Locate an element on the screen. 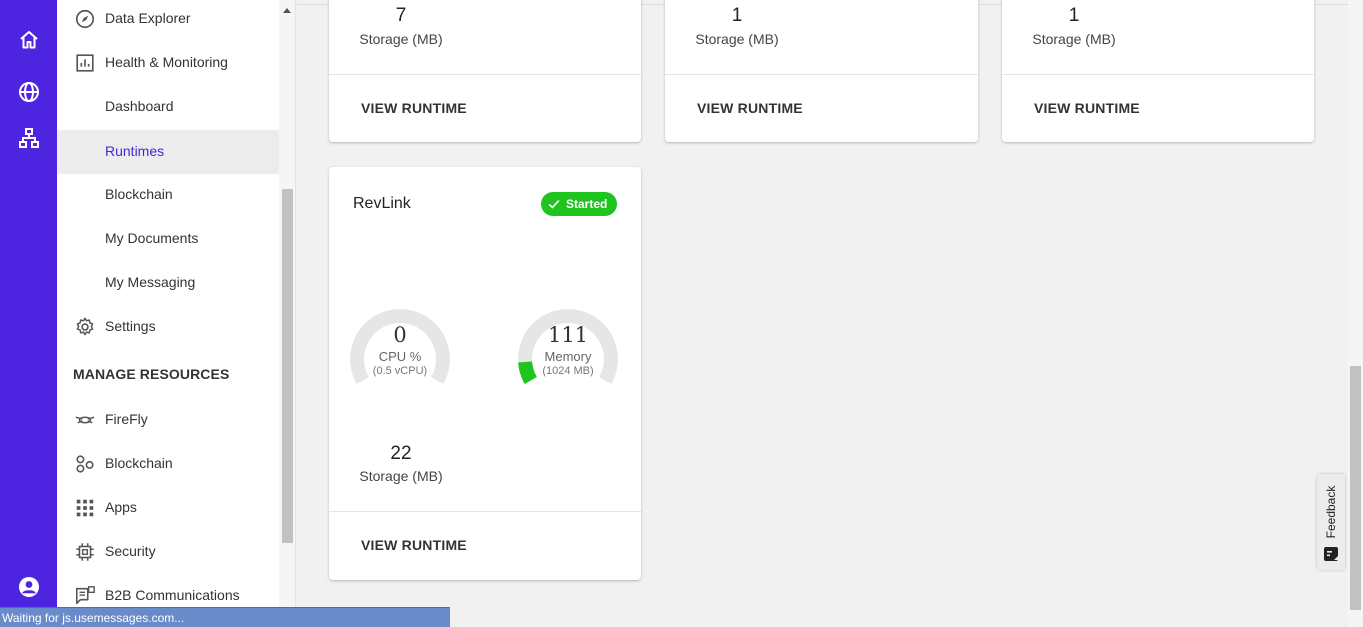 The image size is (1363, 627). nav-item-runtimes: Runtimes is located at coordinates (168, 152).